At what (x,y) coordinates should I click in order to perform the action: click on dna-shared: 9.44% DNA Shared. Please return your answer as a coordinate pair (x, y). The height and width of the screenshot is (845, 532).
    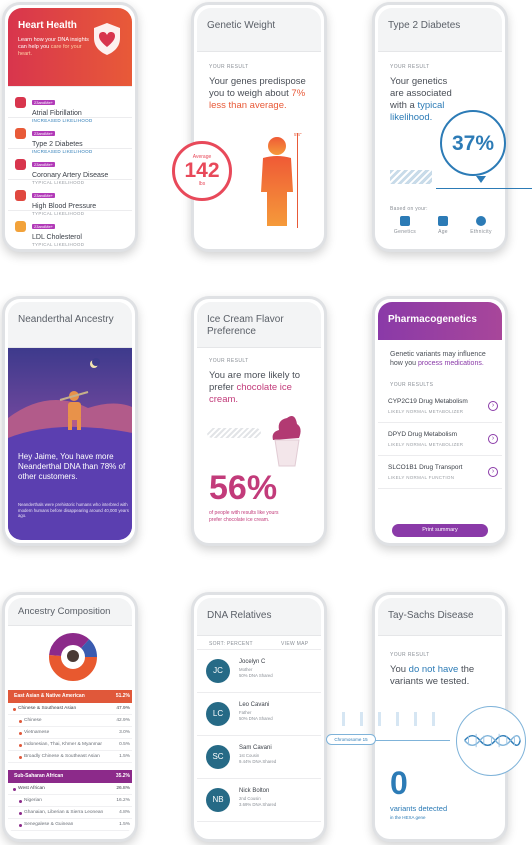
    Looking at the image, I should click on (258, 761).